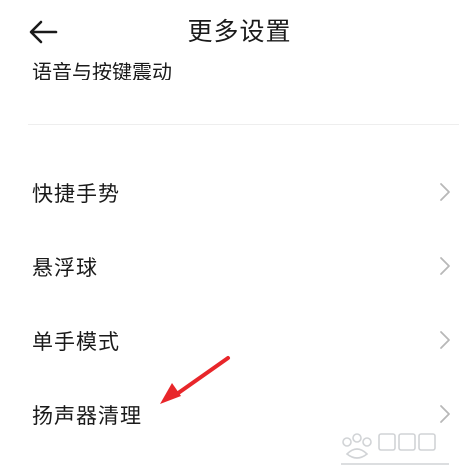 The image size is (459, 475). What do you see at coordinates (222, 65) in the screenshot?
I see `list-item-partial: 语音与按键震动` at bounding box center [222, 65].